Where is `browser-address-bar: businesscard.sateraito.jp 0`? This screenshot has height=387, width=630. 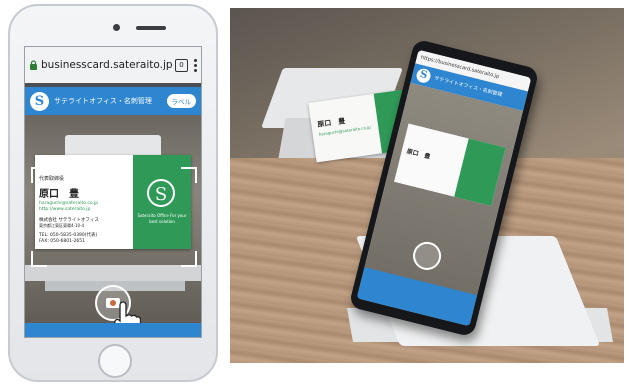
browser-address-bar: businesscard.sateraito.jp 0 is located at coordinates (113, 65).